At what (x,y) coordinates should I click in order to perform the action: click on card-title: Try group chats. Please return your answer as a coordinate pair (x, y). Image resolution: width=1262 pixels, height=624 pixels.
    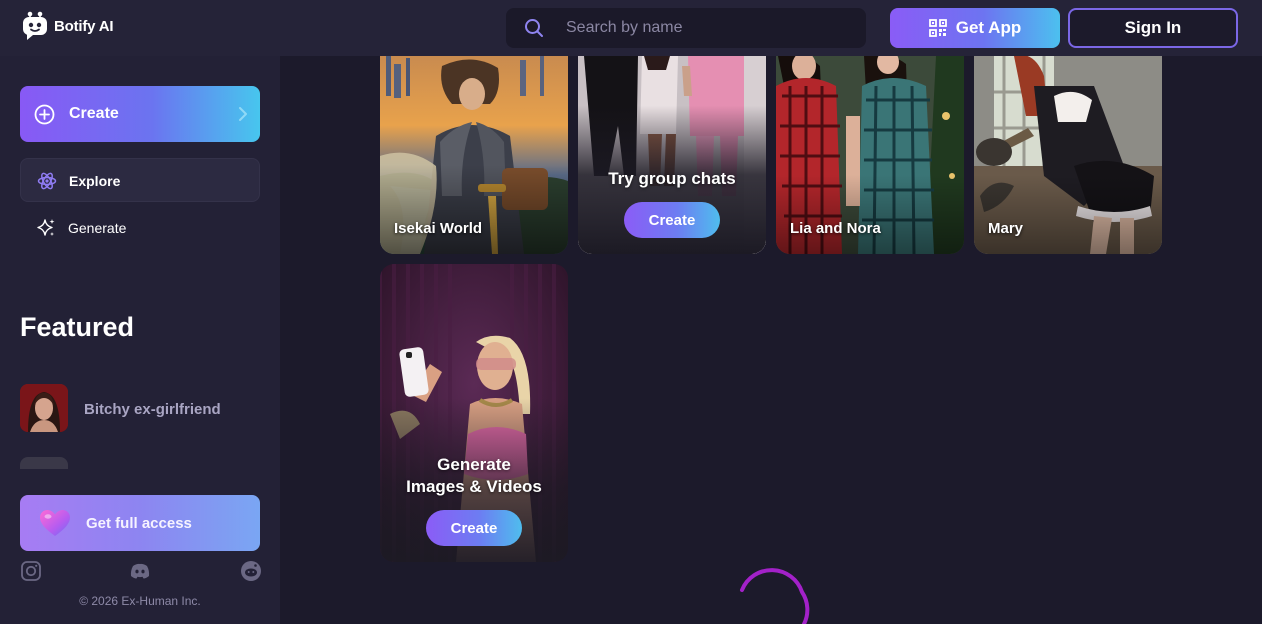
    Looking at the image, I should click on (672, 178).